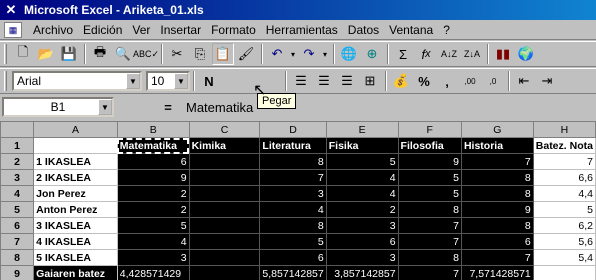  Describe the element at coordinates (277, 54) in the screenshot. I see `undo-icon: ↶` at that location.